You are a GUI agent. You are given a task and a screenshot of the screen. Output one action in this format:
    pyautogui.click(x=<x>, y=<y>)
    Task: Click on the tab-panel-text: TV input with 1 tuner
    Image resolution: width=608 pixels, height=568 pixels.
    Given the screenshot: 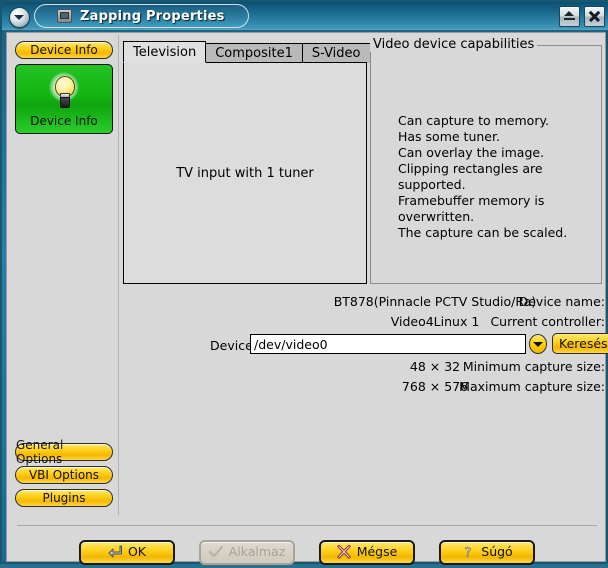 What is the action you would take?
    pyautogui.click(x=245, y=173)
    